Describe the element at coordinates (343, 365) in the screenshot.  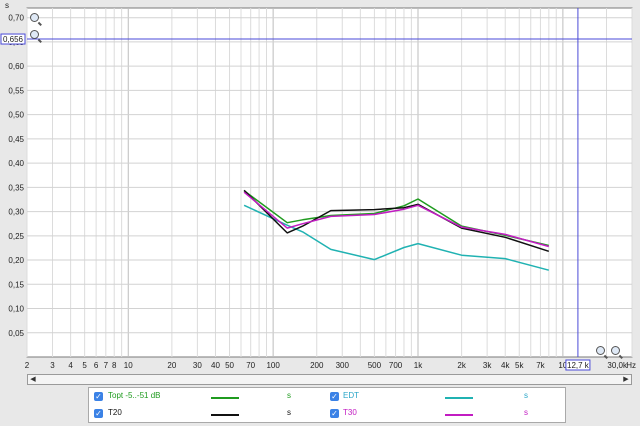
I see `x-tick-label: 300` at that location.